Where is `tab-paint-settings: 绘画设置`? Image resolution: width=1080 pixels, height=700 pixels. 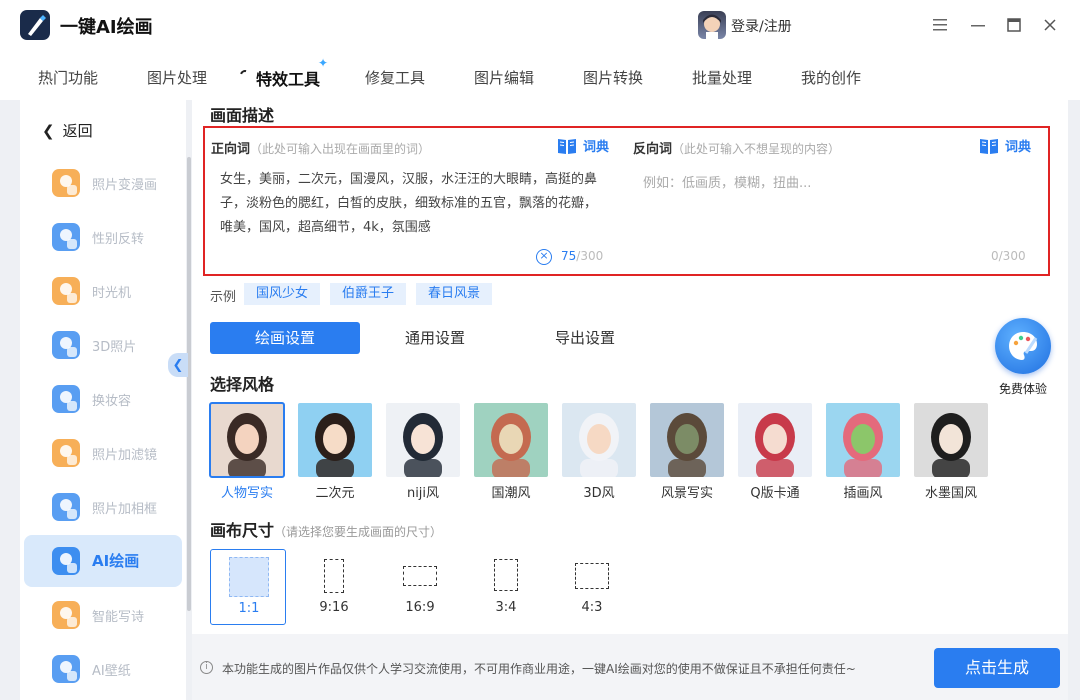 tab-paint-settings: 绘画设置 is located at coordinates (285, 338).